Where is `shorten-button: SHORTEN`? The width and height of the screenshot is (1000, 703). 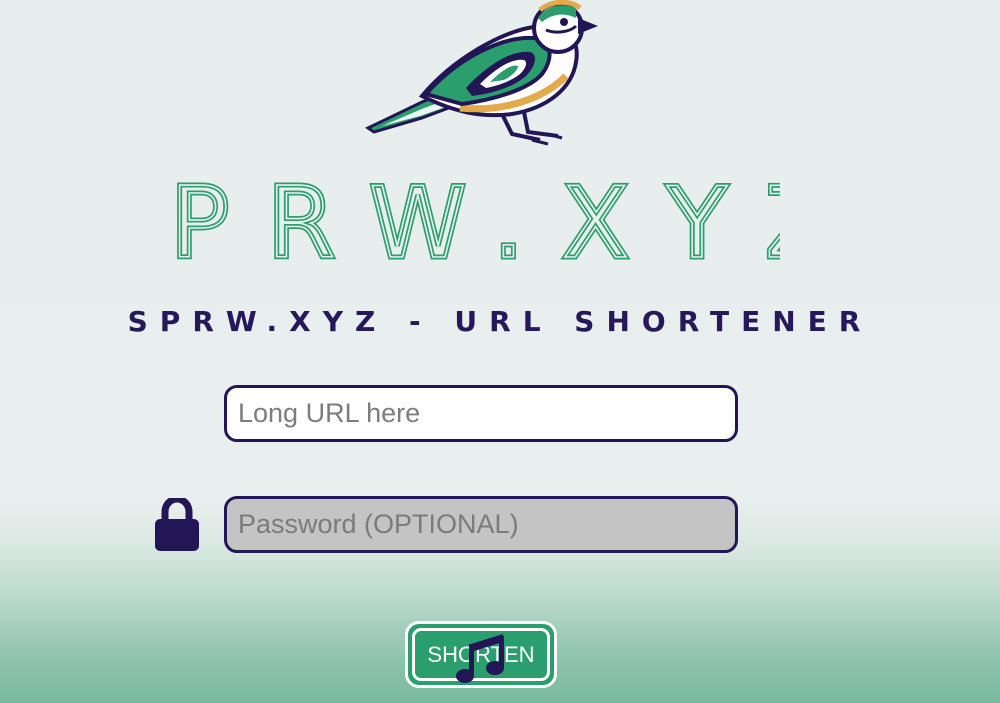 shorten-button: SHORTEN is located at coordinates (481, 654).